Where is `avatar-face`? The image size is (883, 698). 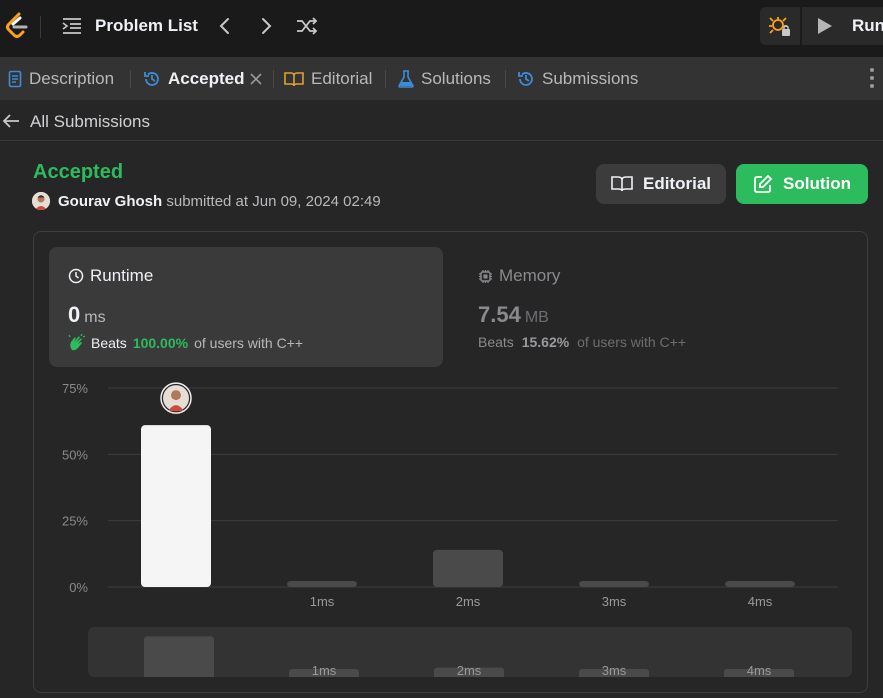
avatar-face is located at coordinates (176, 395).